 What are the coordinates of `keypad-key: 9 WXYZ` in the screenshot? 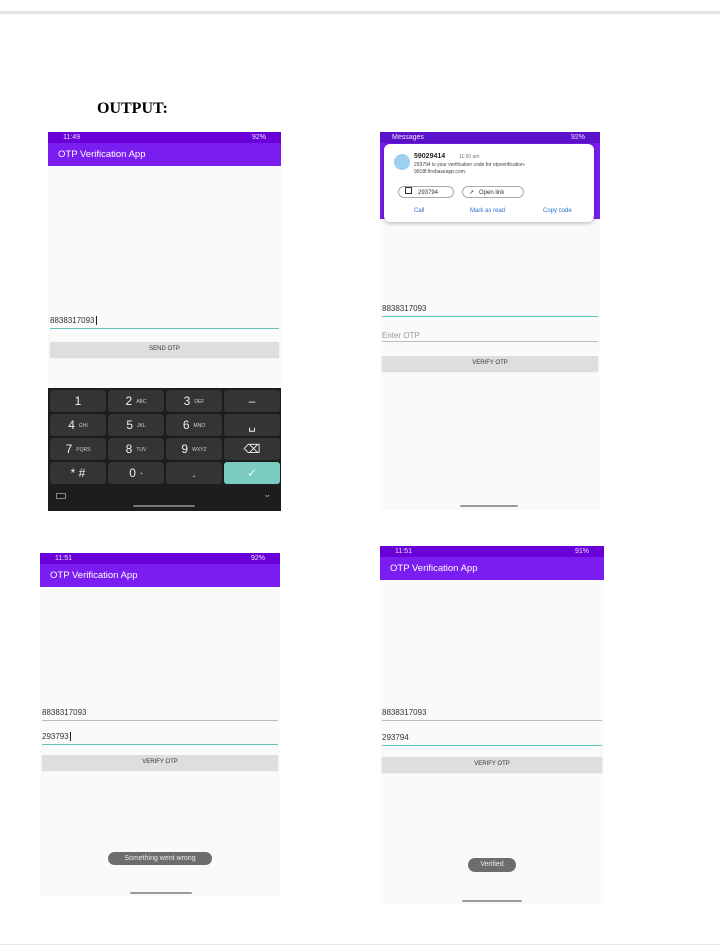 It's located at (194, 449).